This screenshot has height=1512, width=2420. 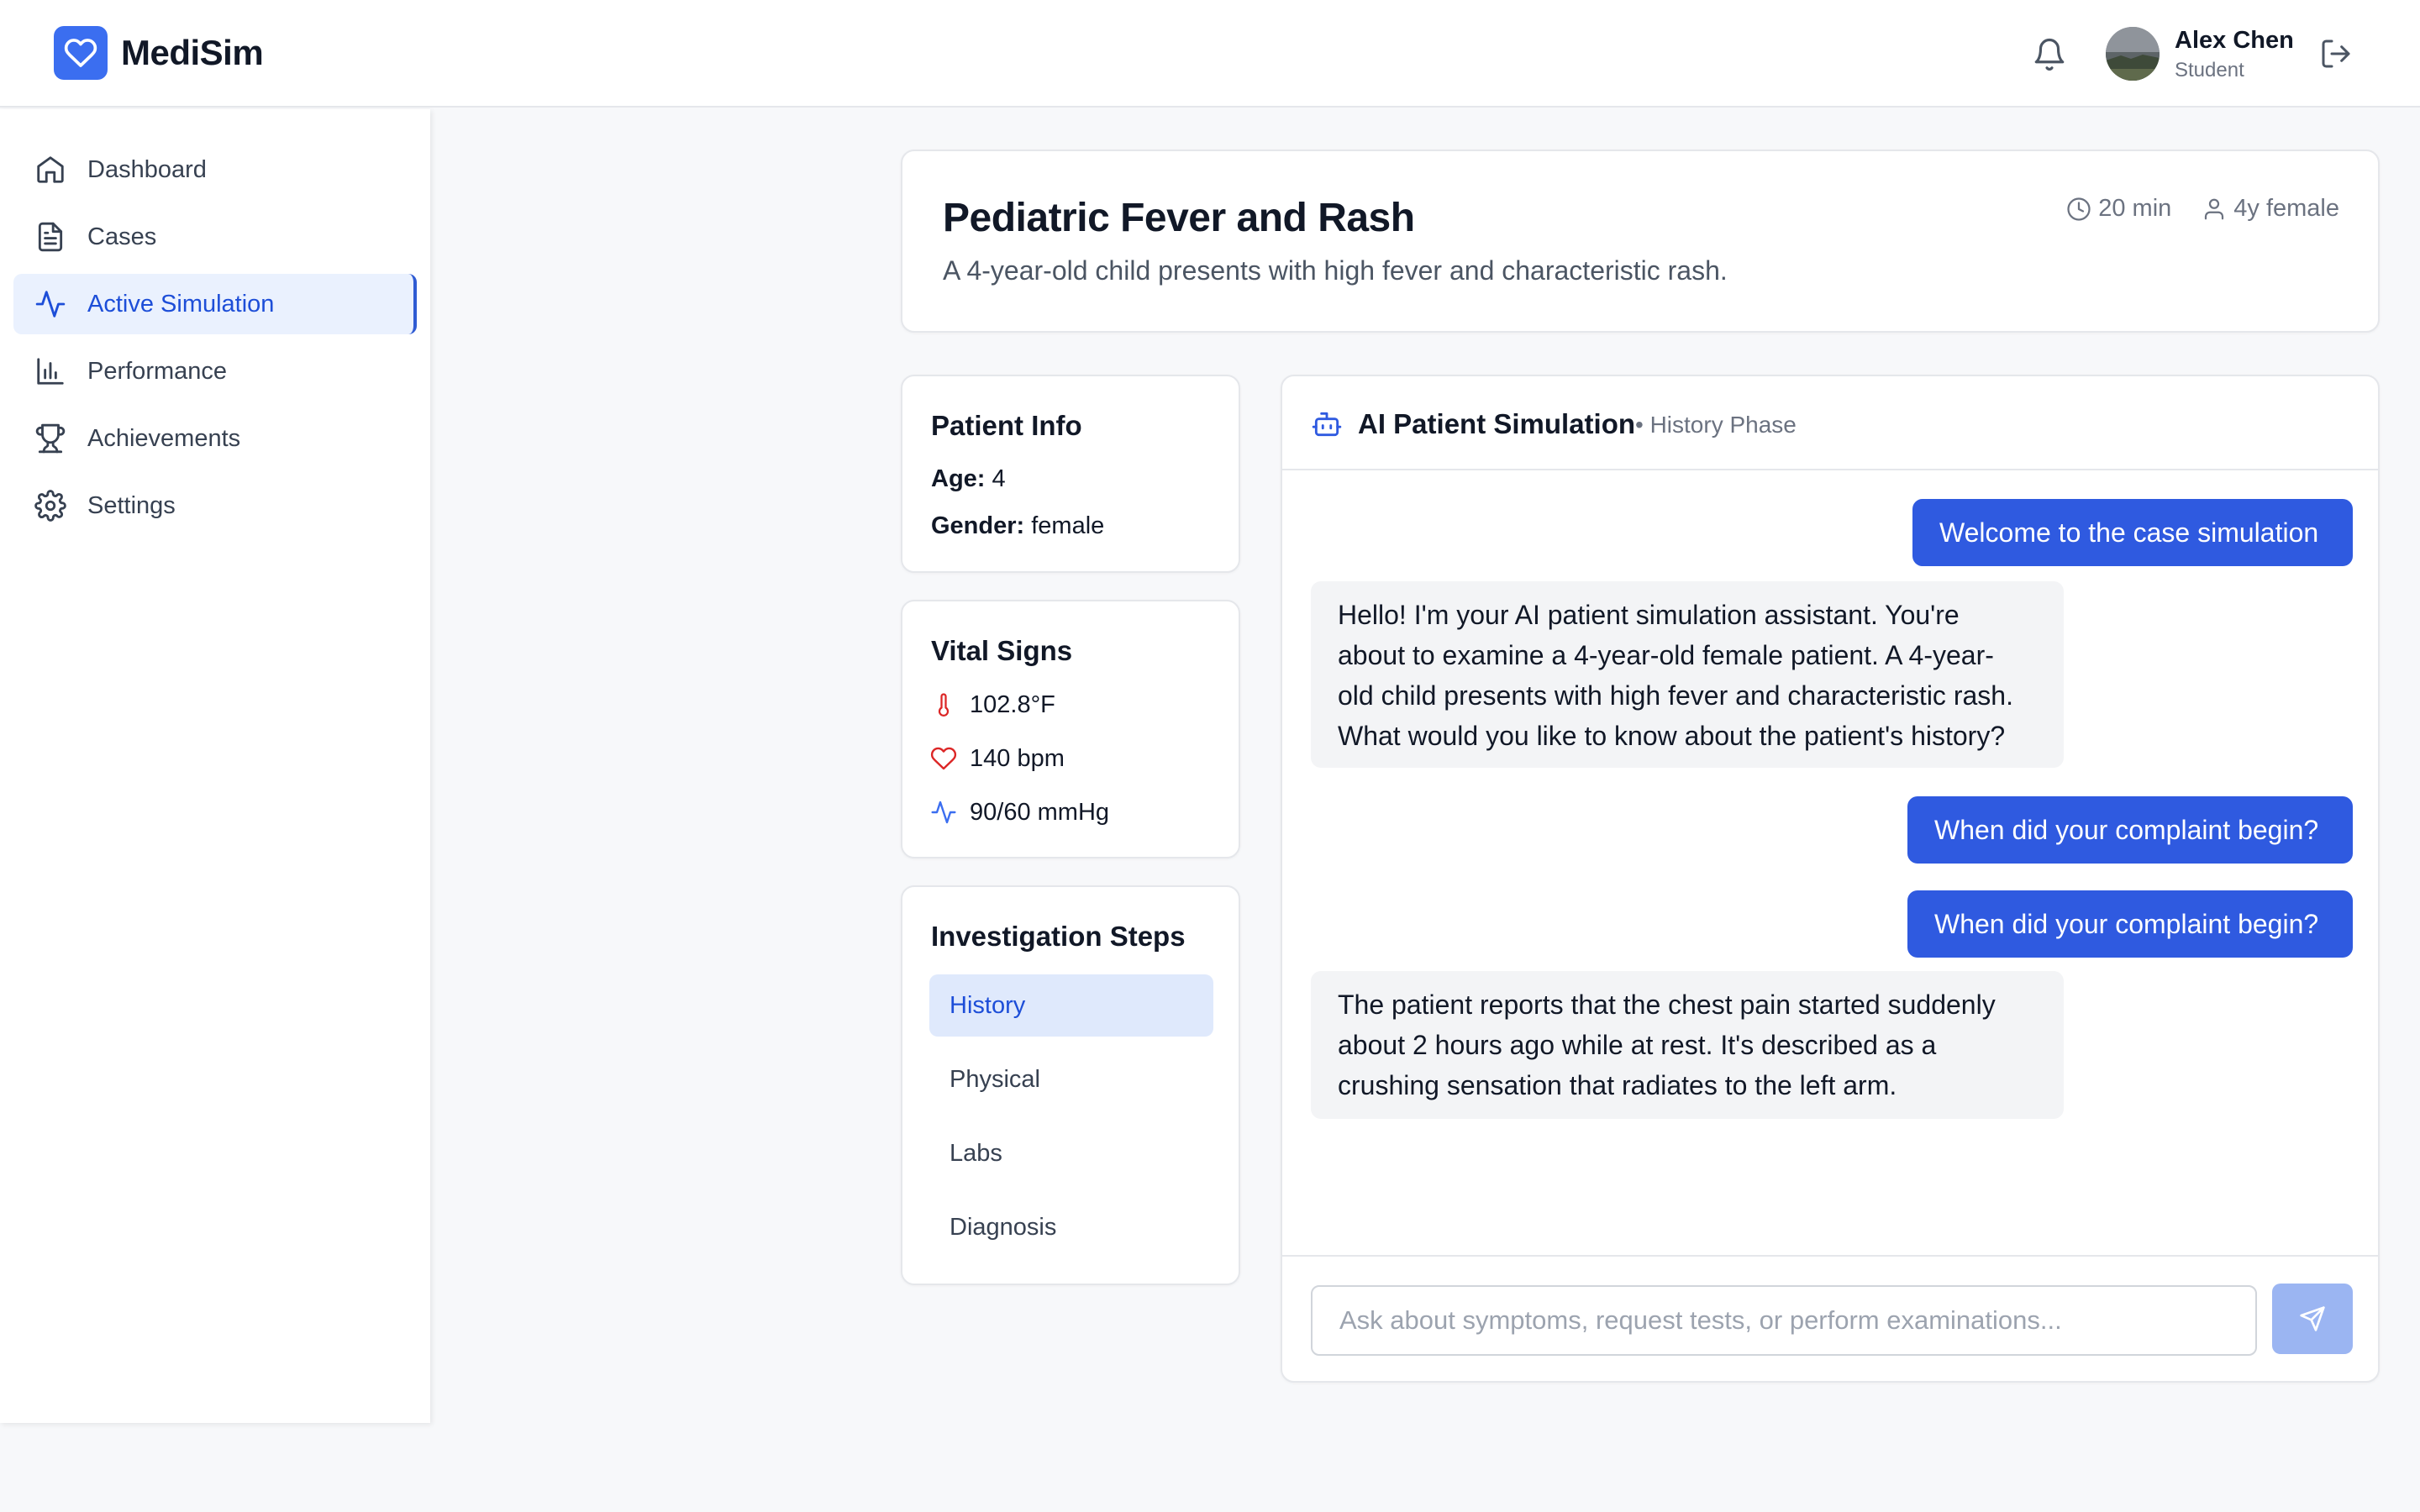 I want to click on case-patient-summary: 4y female, so click(x=2270, y=209).